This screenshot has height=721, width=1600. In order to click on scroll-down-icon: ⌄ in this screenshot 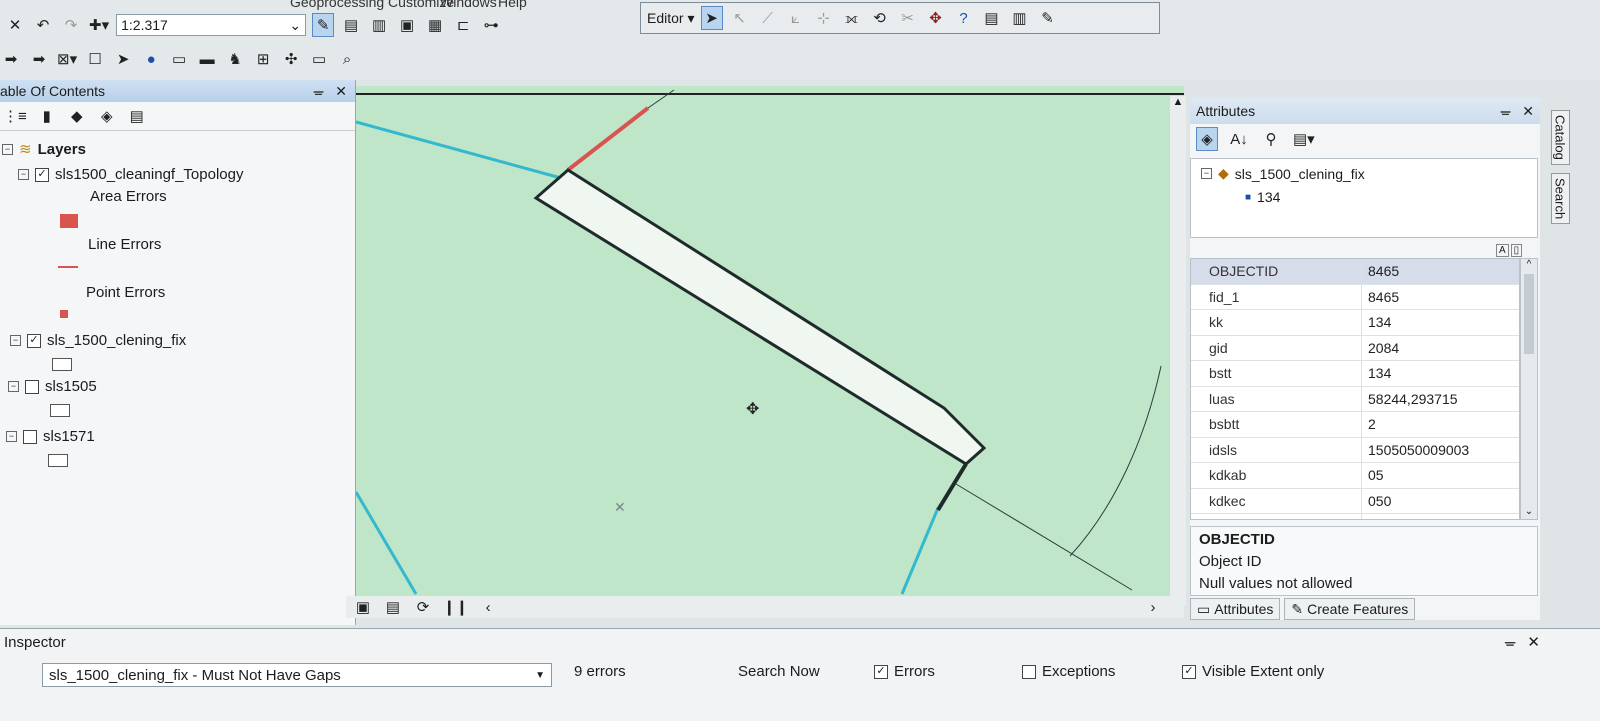, I will do `click(1529, 511)`.